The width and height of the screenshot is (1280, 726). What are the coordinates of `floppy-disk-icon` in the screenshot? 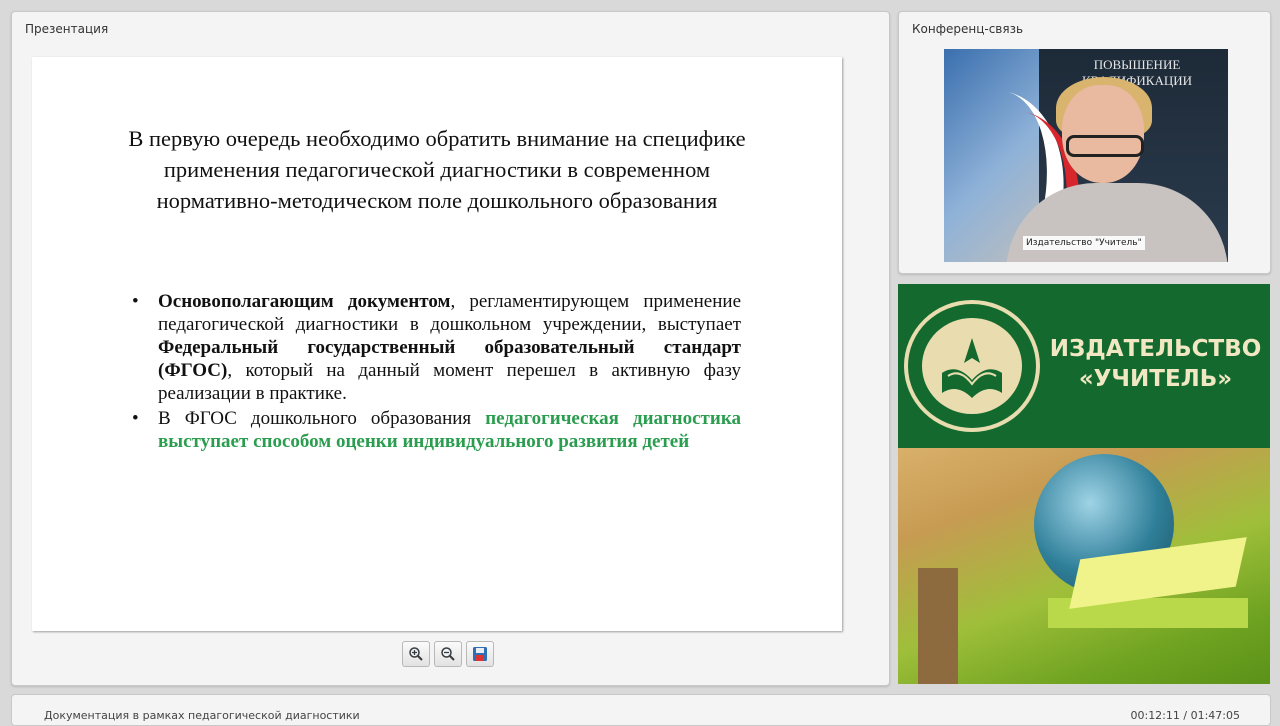 It's located at (480, 654).